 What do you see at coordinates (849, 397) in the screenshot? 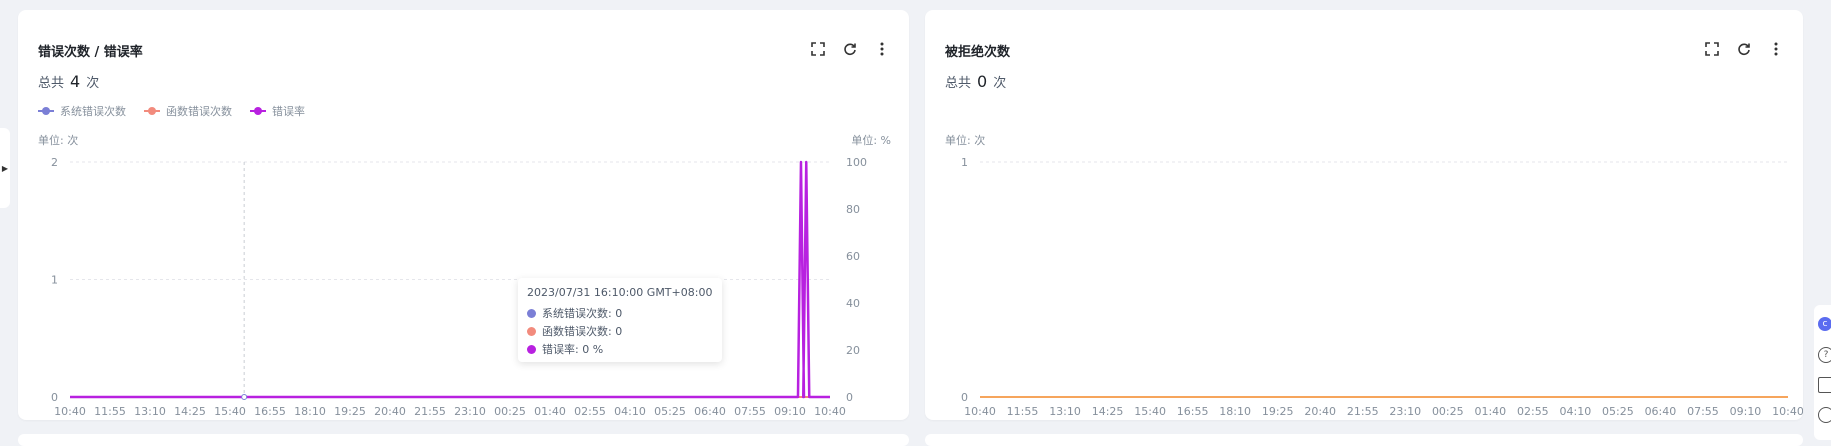
I see `y2-tick-label: 0` at bounding box center [849, 397].